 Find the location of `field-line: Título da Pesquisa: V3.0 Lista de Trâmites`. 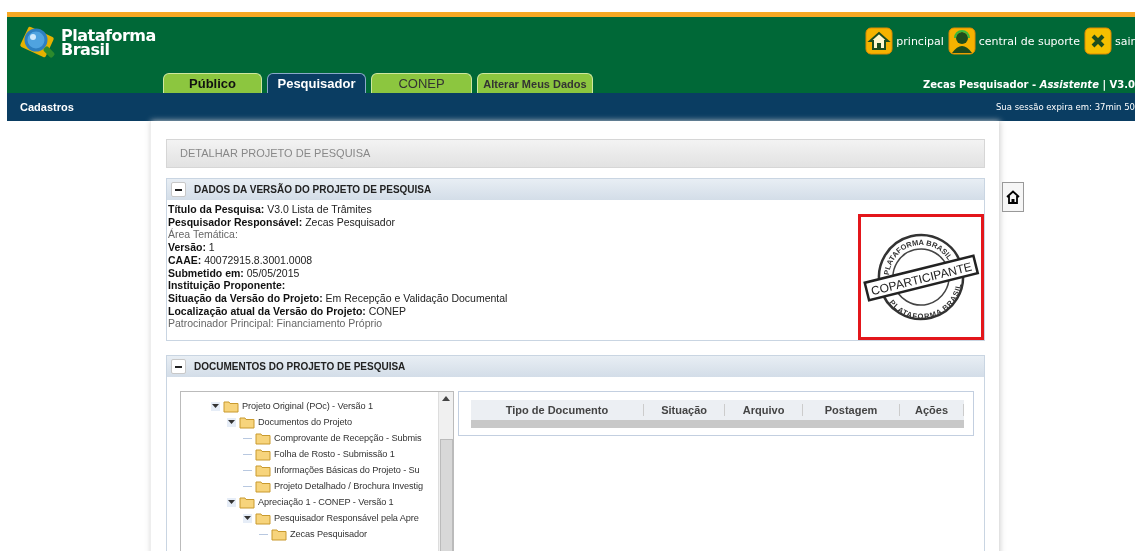

field-line: Título da Pesquisa: V3.0 Lista de Trâmites is located at coordinates (270, 209).